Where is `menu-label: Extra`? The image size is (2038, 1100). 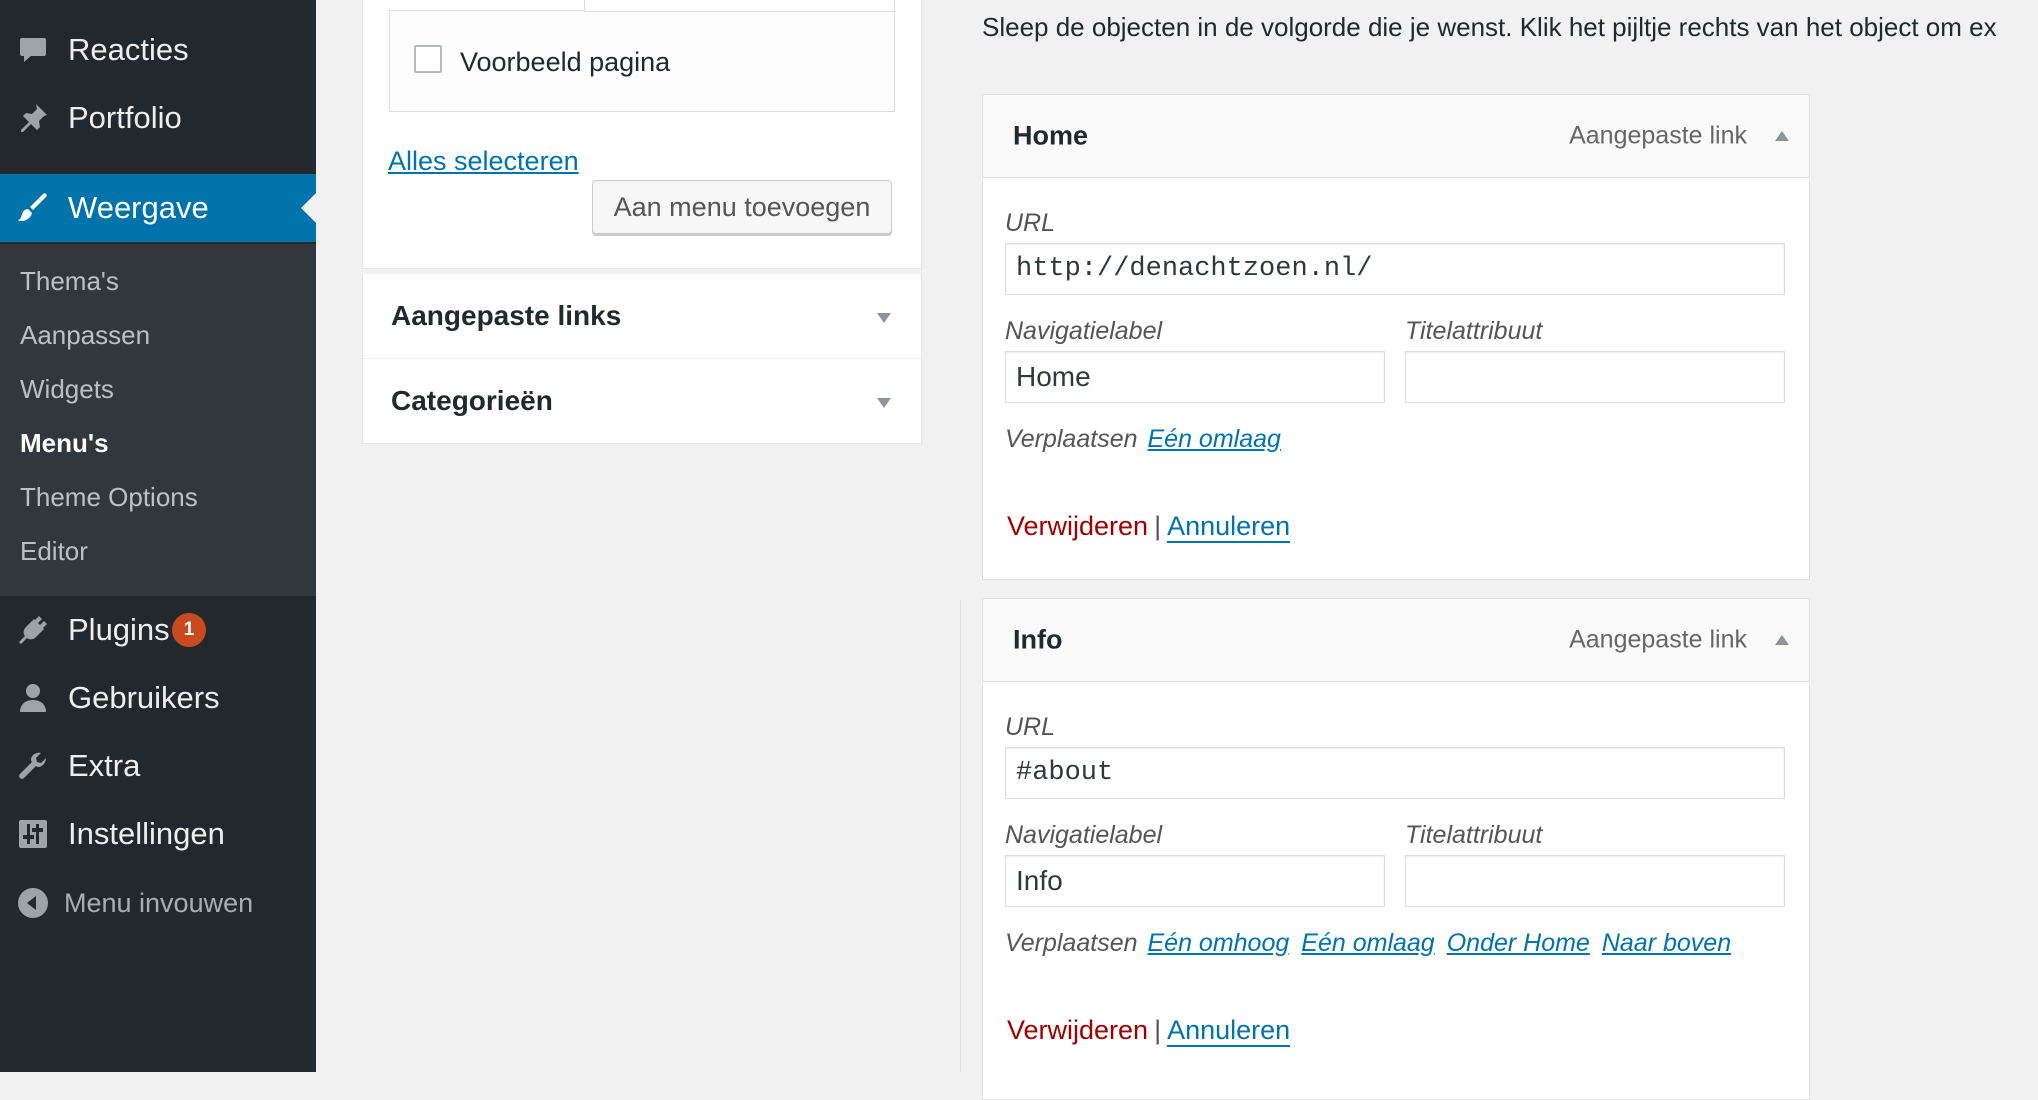 menu-label: Extra is located at coordinates (104, 765).